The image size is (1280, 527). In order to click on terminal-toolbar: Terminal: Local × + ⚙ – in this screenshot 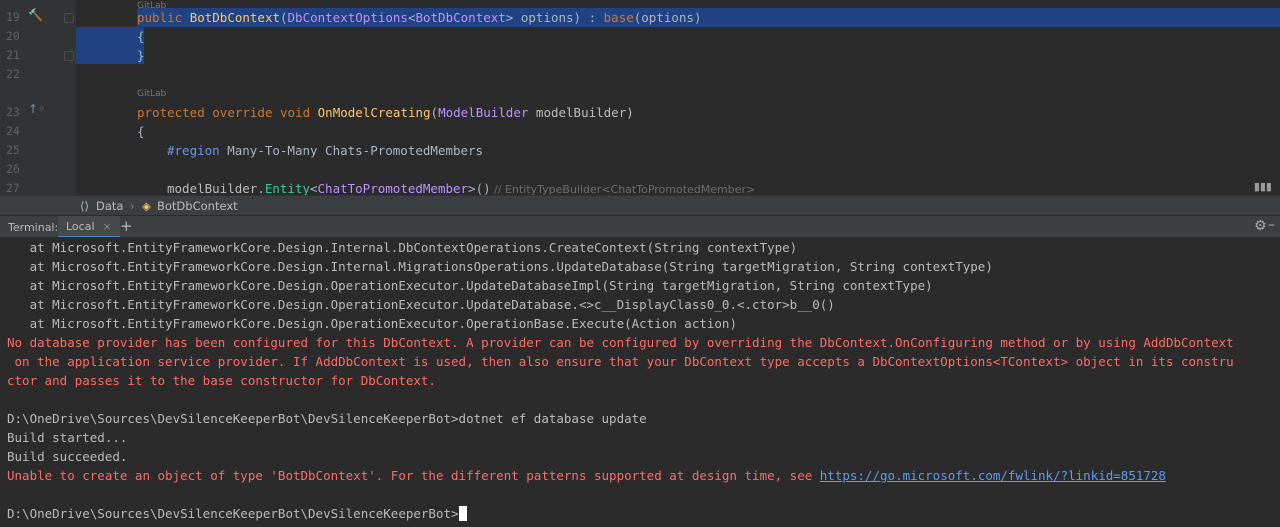, I will do `click(640, 226)`.